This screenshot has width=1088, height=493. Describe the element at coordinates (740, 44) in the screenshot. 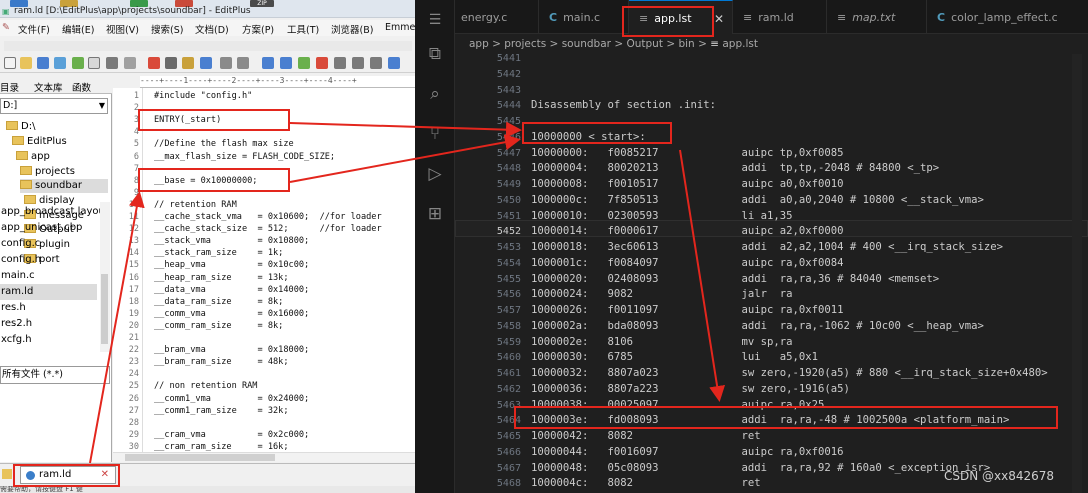

I see `breadcrumb-item: app.lst` at that location.